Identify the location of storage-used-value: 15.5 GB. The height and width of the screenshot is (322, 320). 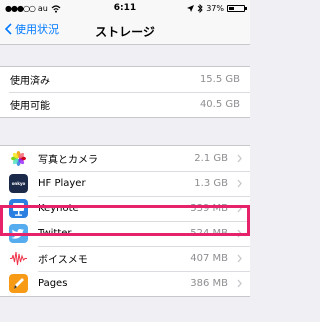
(219, 79).